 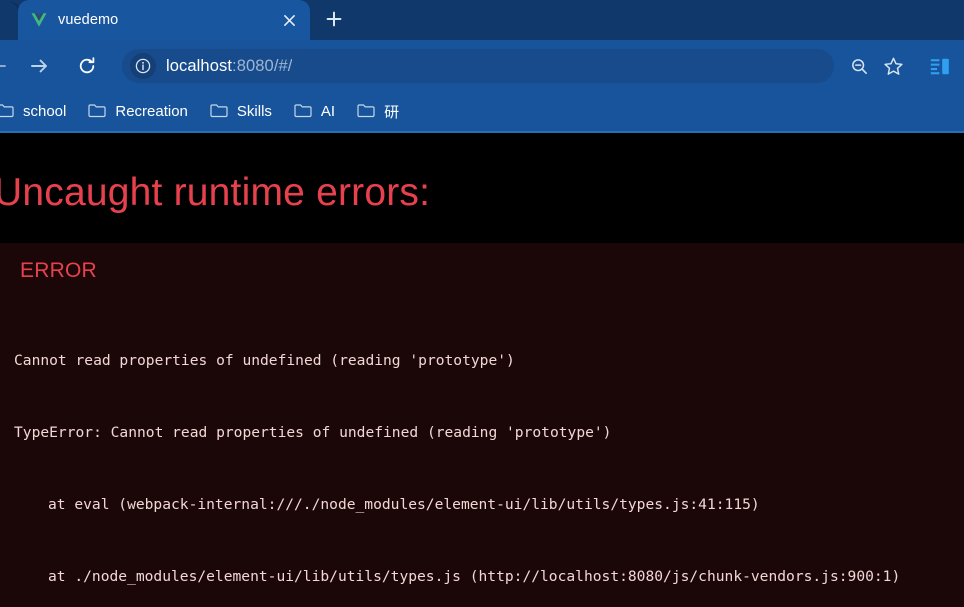 What do you see at coordinates (893, 66) in the screenshot?
I see `bookmark-star-icon` at bounding box center [893, 66].